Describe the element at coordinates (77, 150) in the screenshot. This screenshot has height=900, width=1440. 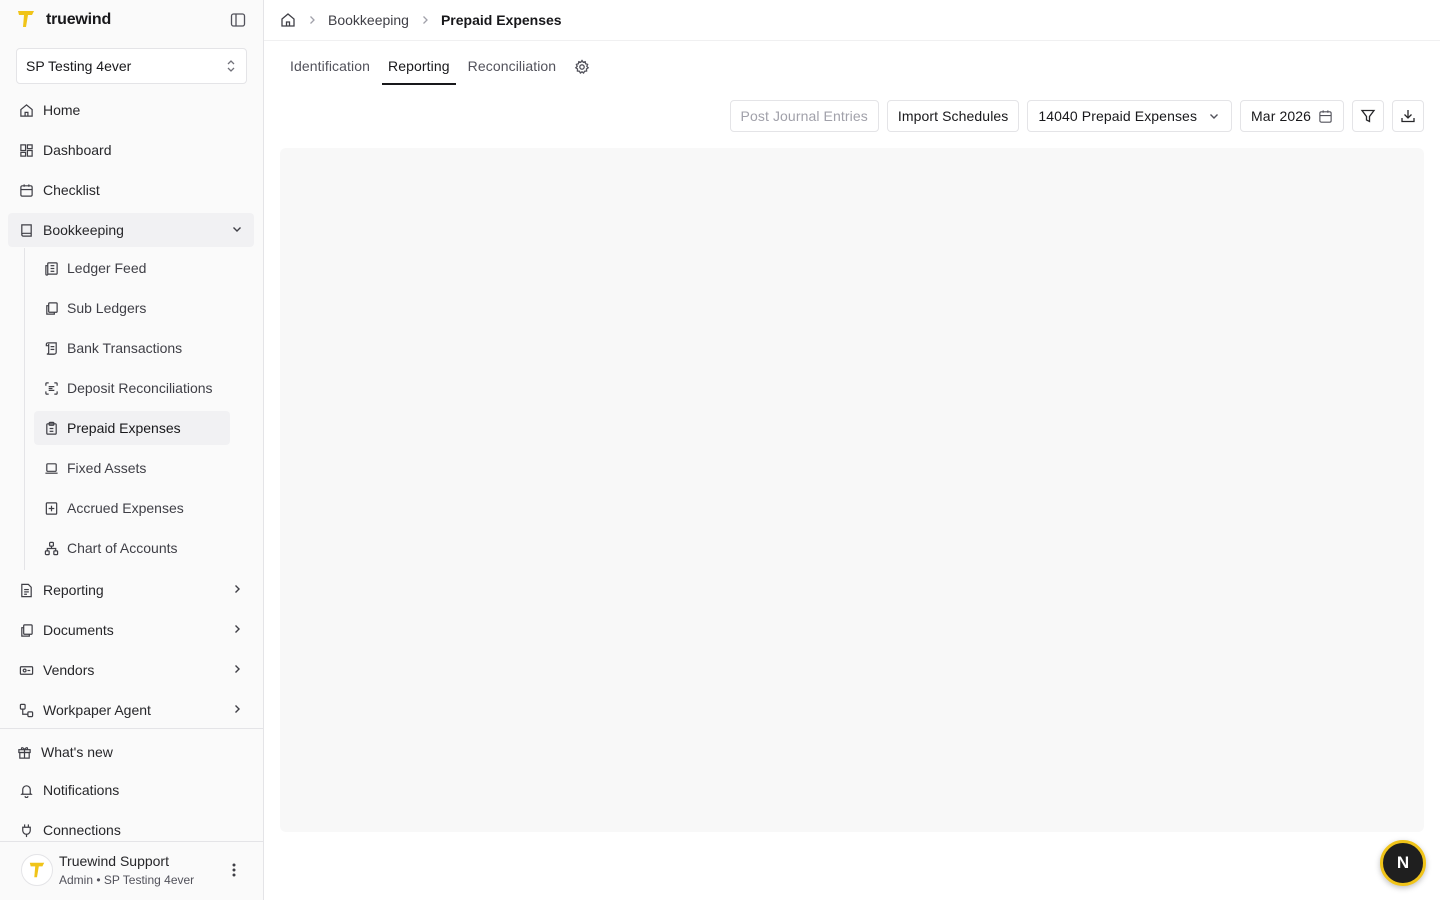
I see `sidebar-item-label: Dashboard` at that location.